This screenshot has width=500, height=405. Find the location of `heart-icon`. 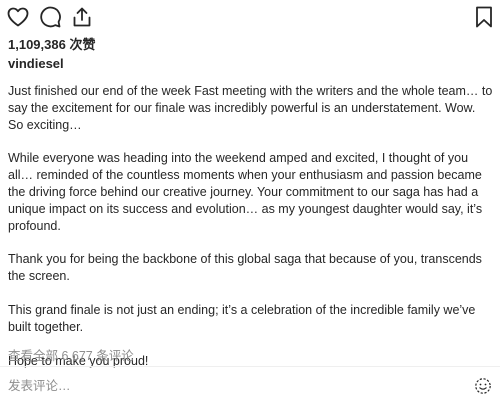

heart-icon is located at coordinates (18, 17).